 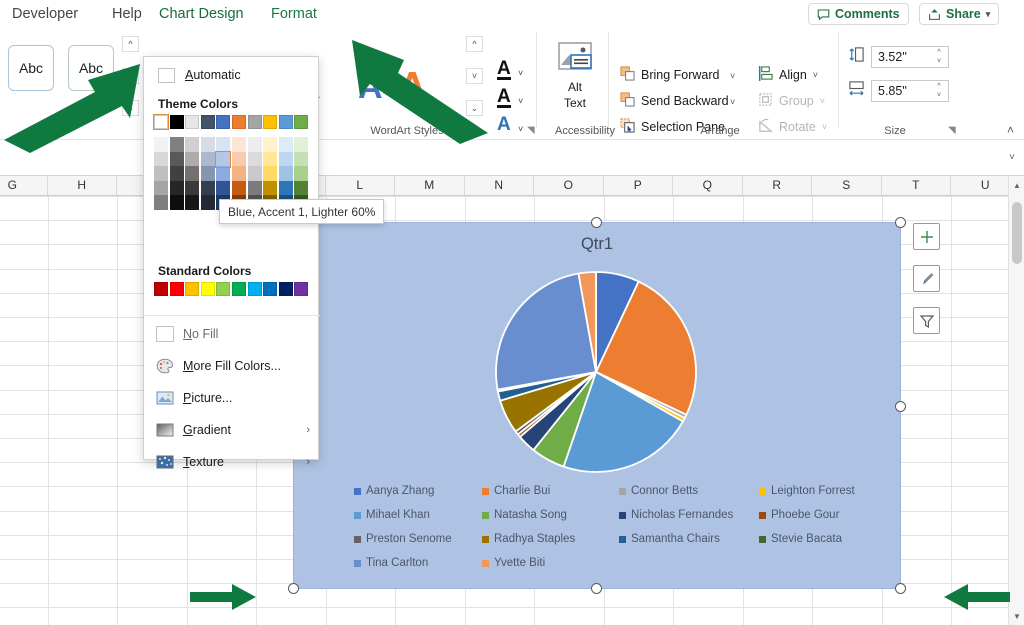 What do you see at coordinates (788, 75) in the screenshot?
I see `align-button: Align ˅` at bounding box center [788, 75].